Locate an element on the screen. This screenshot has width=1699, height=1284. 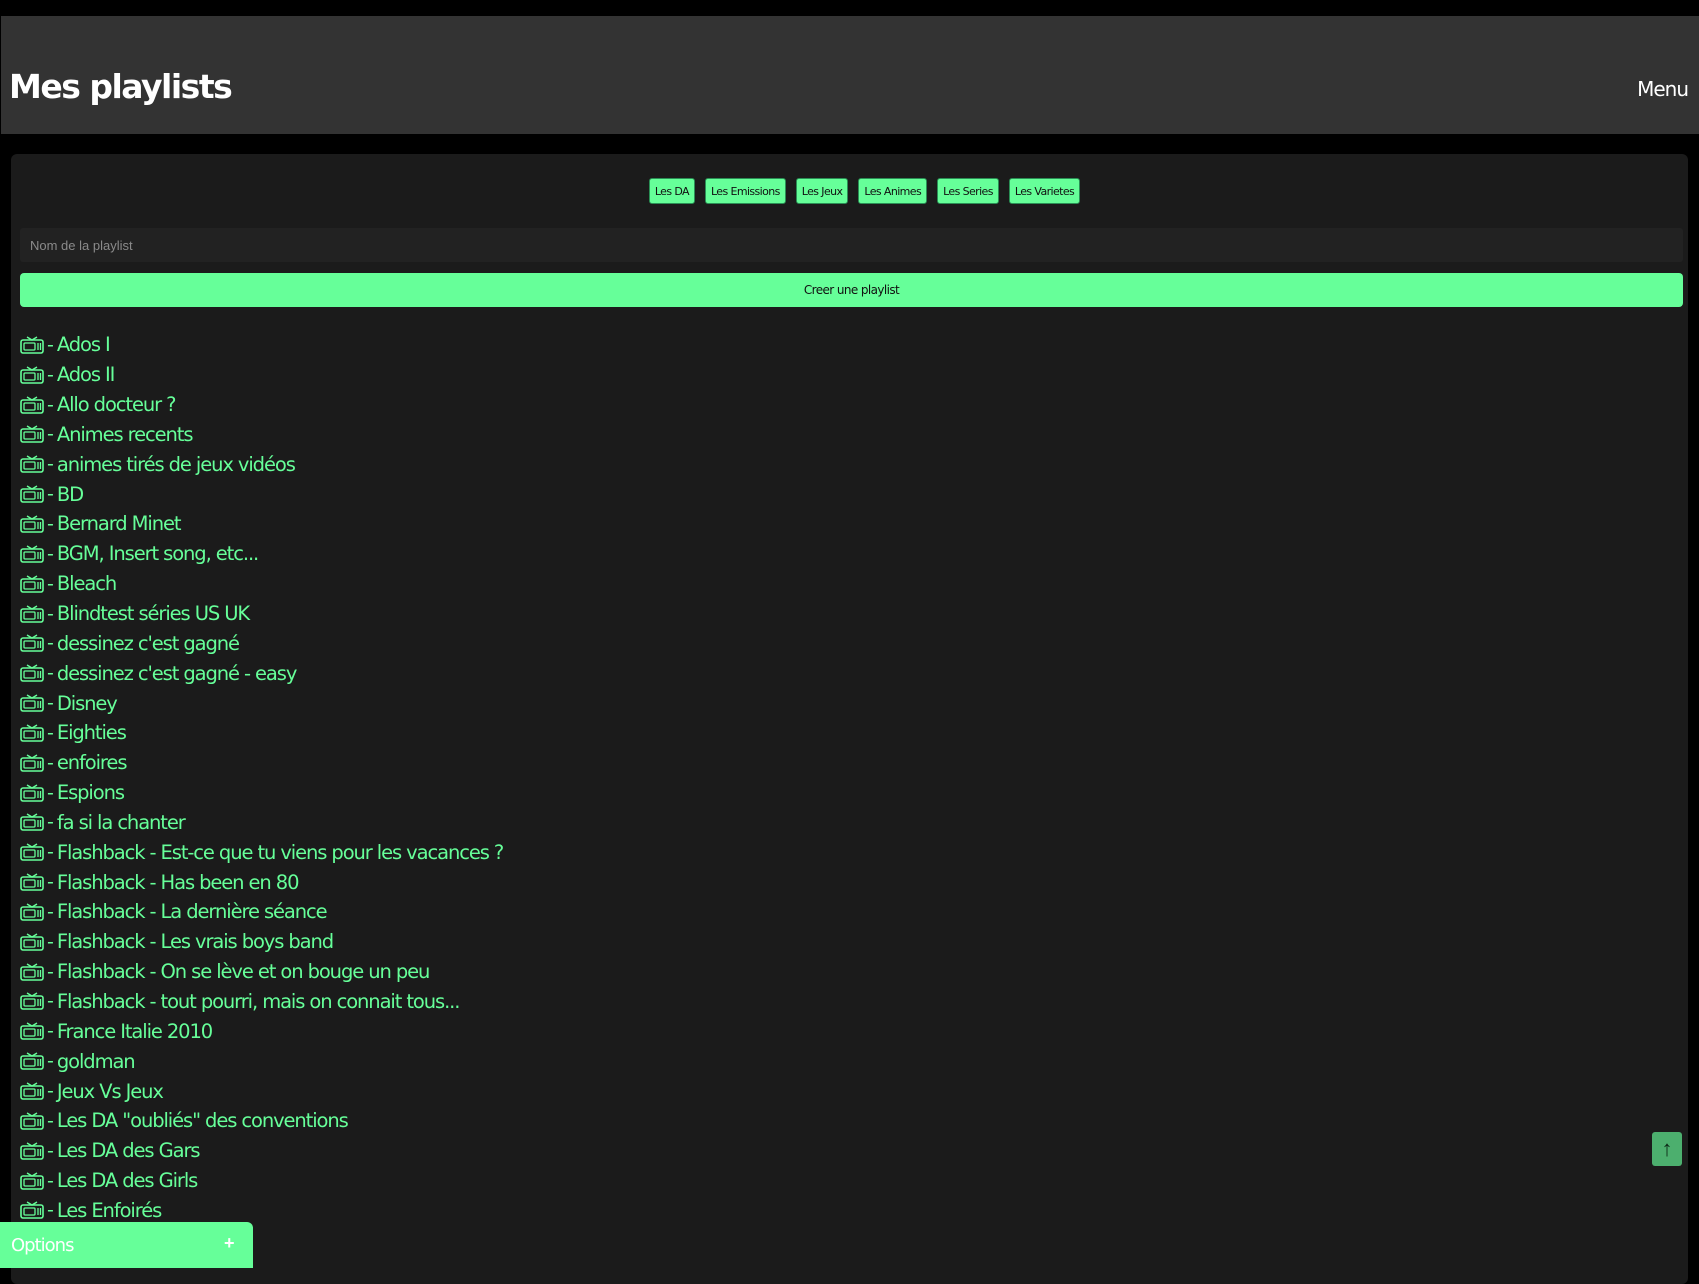
playlist-link: Flashback - Les vrais boys band is located at coordinates (195, 941).